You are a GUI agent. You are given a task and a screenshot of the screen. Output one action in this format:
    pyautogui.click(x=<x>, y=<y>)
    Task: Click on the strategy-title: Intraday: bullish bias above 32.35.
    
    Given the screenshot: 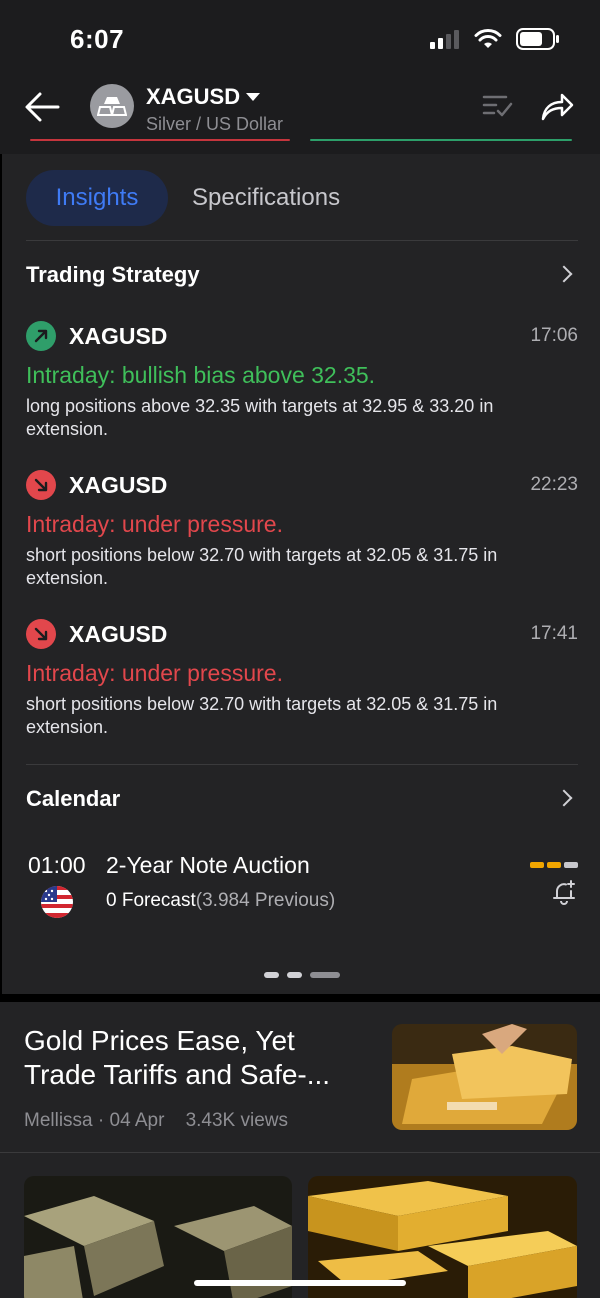 What is the action you would take?
    pyautogui.click(x=201, y=375)
    